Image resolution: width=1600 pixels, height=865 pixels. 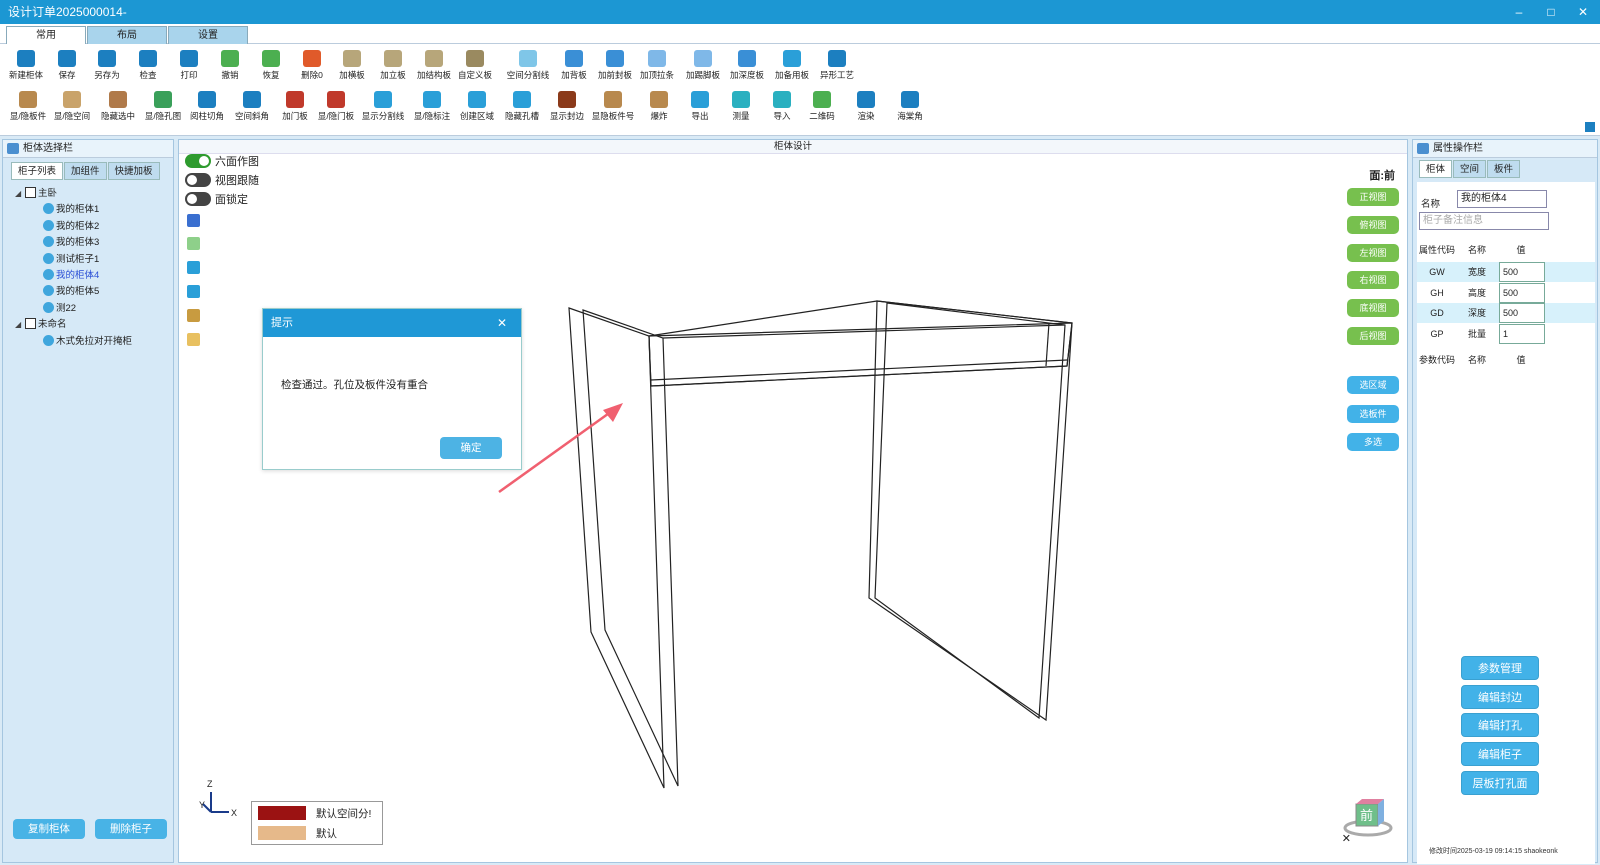 What do you see at coordinates (1502, 199) in the screenshot?
I see `name-field: 我的柜体4` at bounding box center [1502, 199].